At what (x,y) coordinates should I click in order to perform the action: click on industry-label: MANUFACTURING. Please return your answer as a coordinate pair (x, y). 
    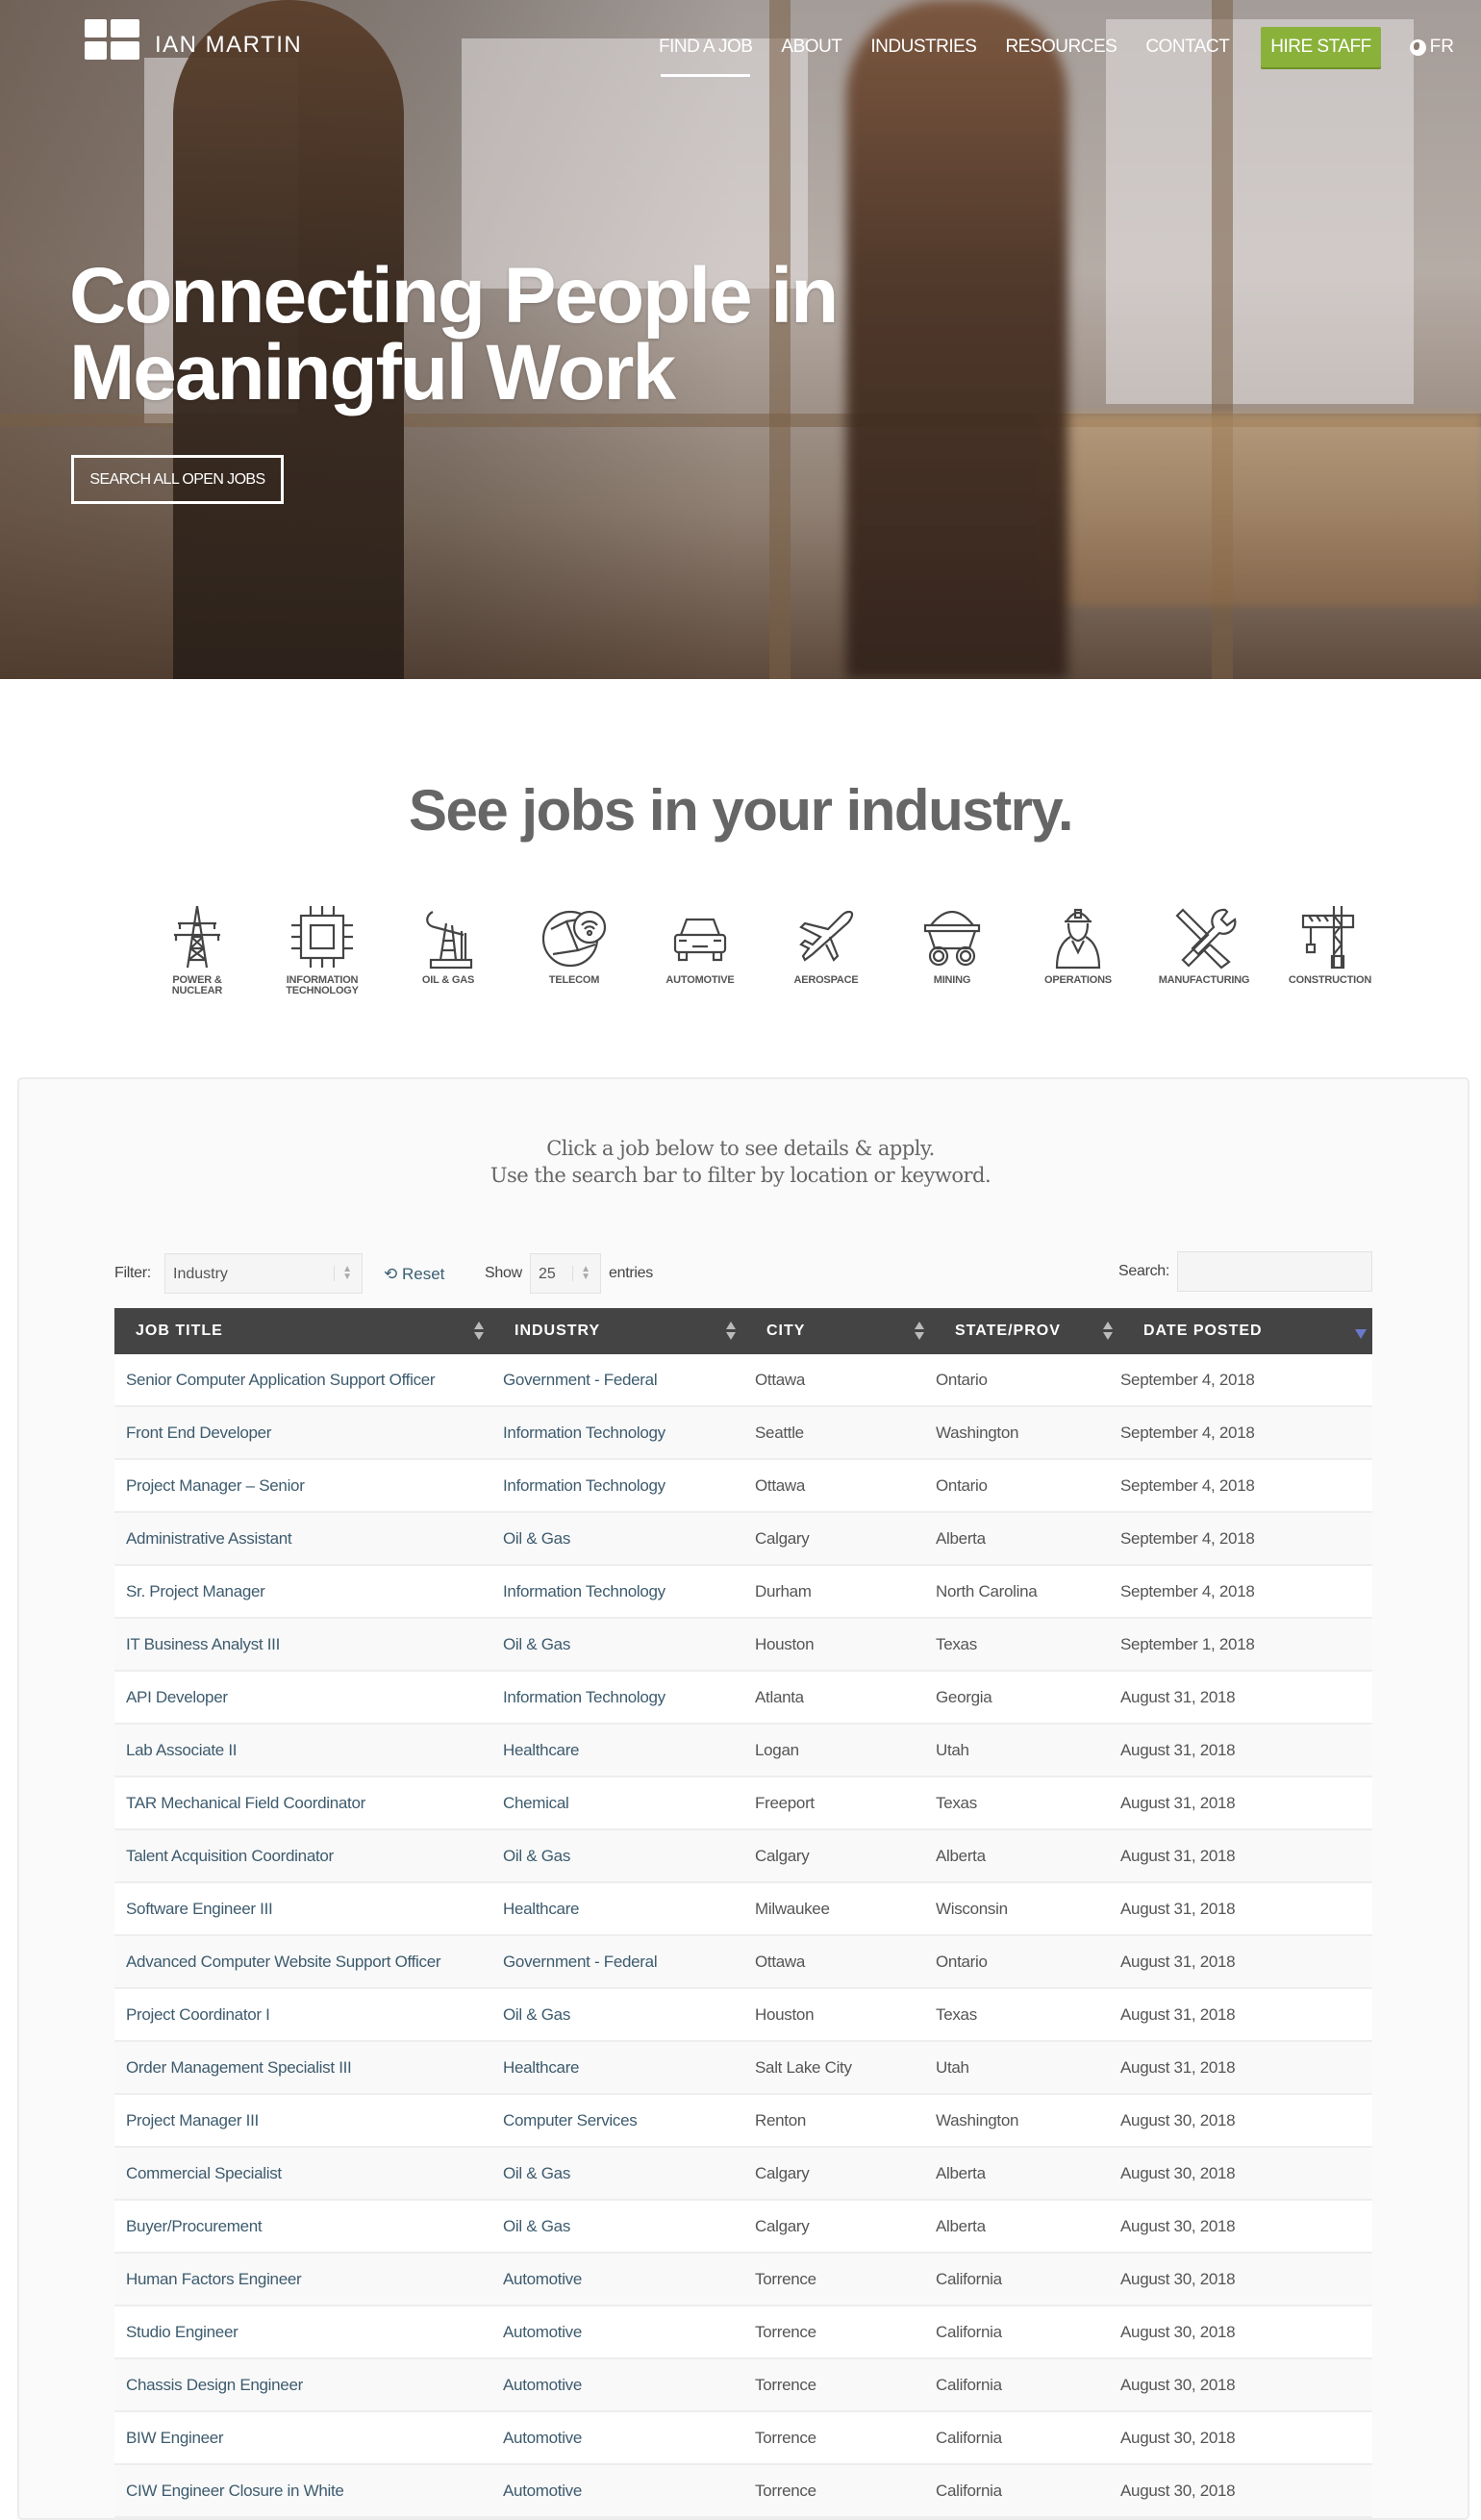
    Looking at the image, I should click on (1204, 980).